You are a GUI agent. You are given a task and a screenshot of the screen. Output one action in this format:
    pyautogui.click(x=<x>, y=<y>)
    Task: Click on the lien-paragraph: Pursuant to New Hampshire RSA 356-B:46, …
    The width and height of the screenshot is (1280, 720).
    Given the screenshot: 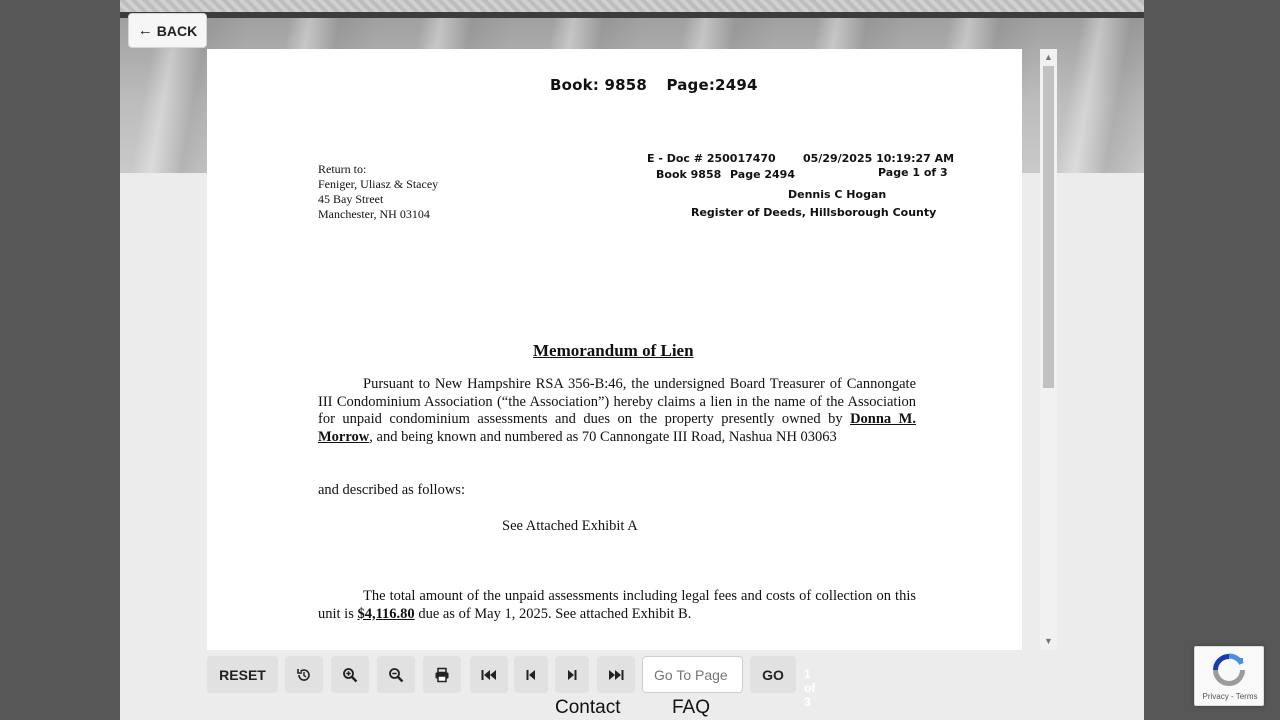 What is the action you would take?
    pyautogui.click(x=617, y=411)
    